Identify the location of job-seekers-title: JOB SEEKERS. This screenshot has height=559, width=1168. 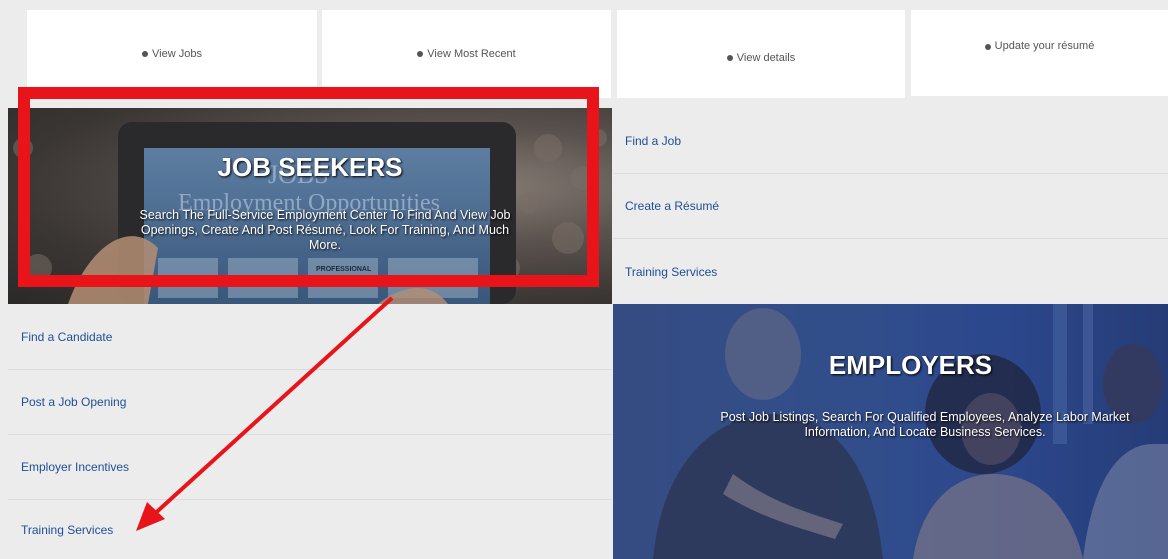
(310, 167).